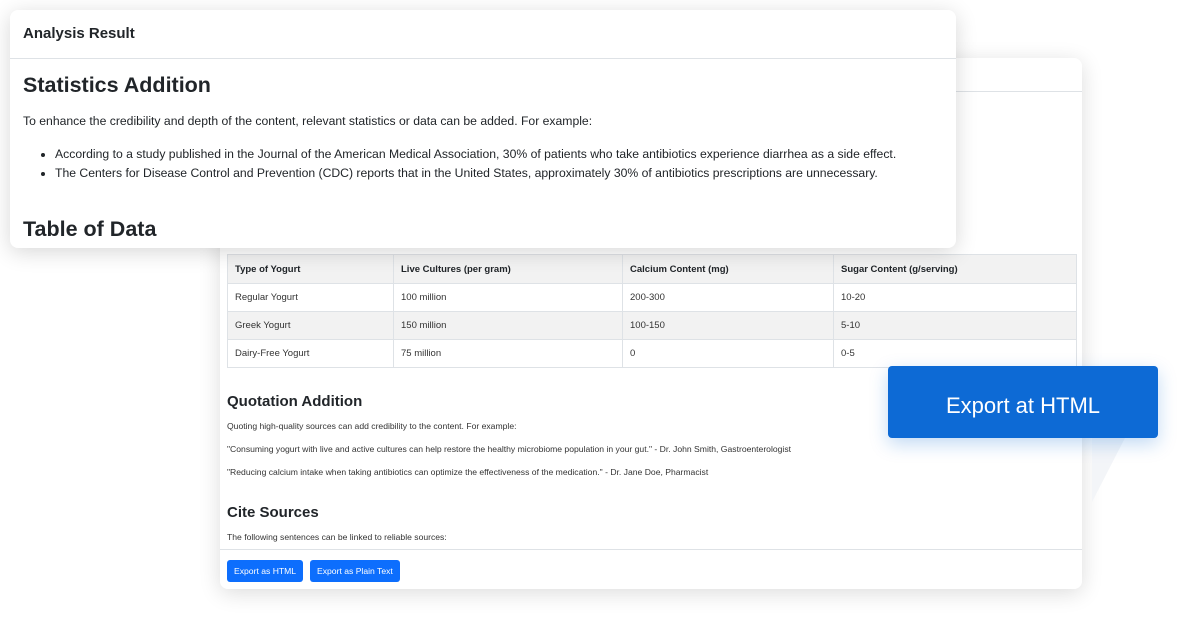  What do you see at coordinates (508, 353) in the screenshot?
I see `table-cell: 75 million` at bounding box center [508, 353].